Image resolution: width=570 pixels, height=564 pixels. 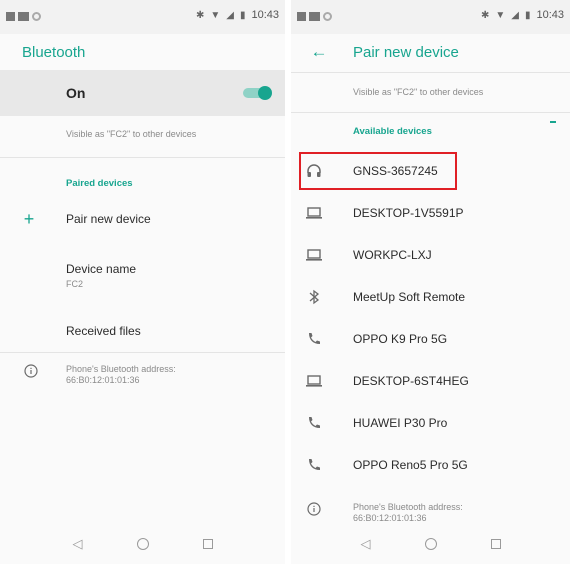 I want to click on device-name-value: FC2, so click(x=75, y=284).